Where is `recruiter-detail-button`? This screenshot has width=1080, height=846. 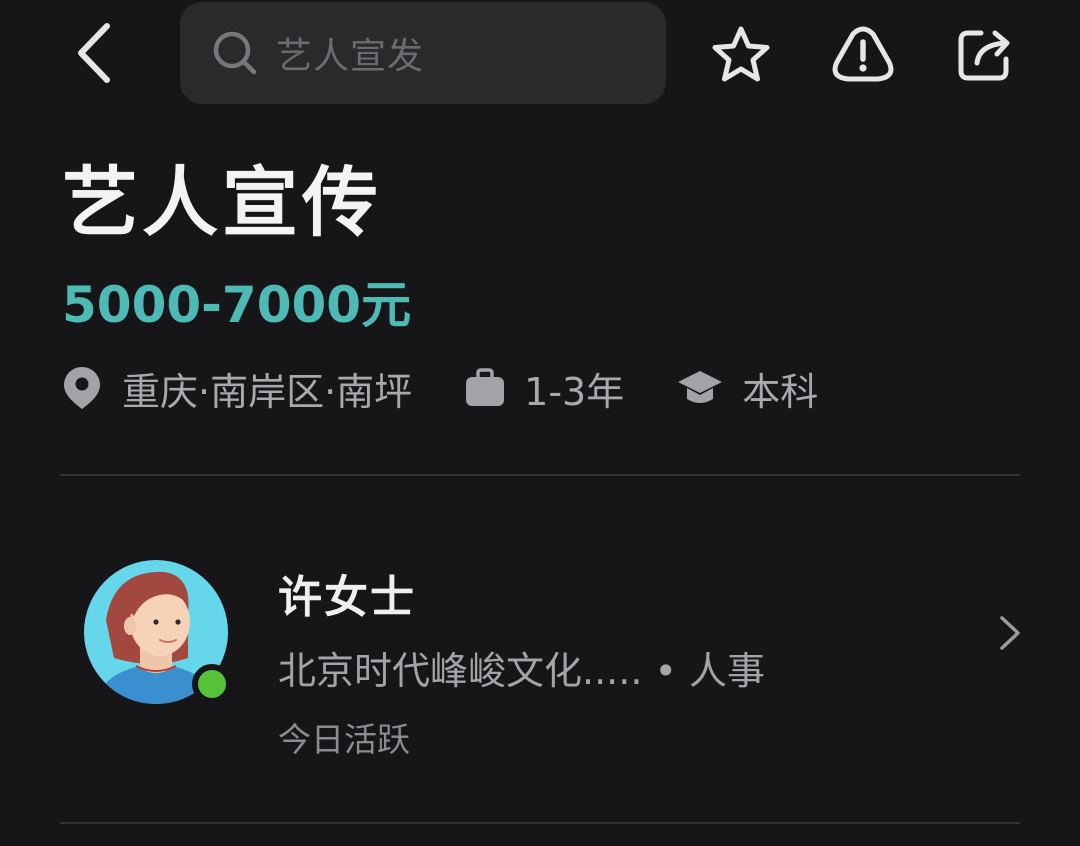
recruiter-detail-button is located at coordinates (1010, 633).